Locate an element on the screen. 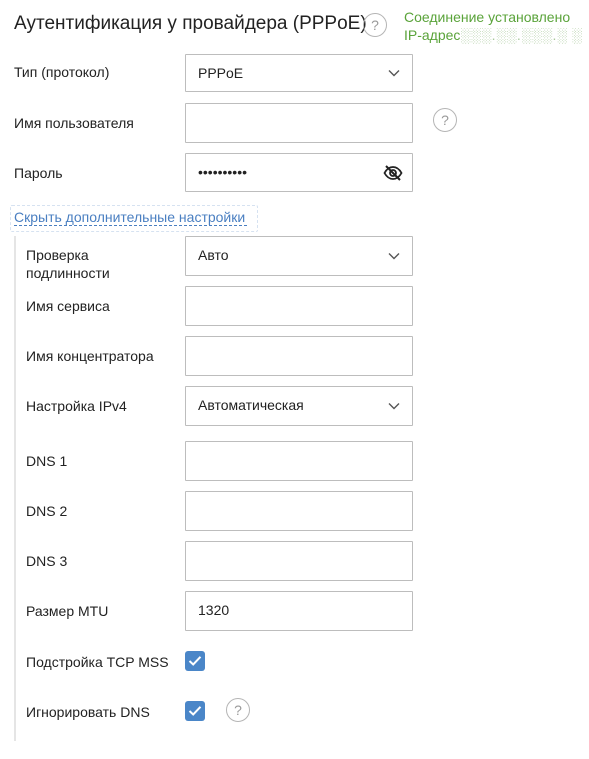  protocol-value: PPPoE is located at coordinates (221, 73).